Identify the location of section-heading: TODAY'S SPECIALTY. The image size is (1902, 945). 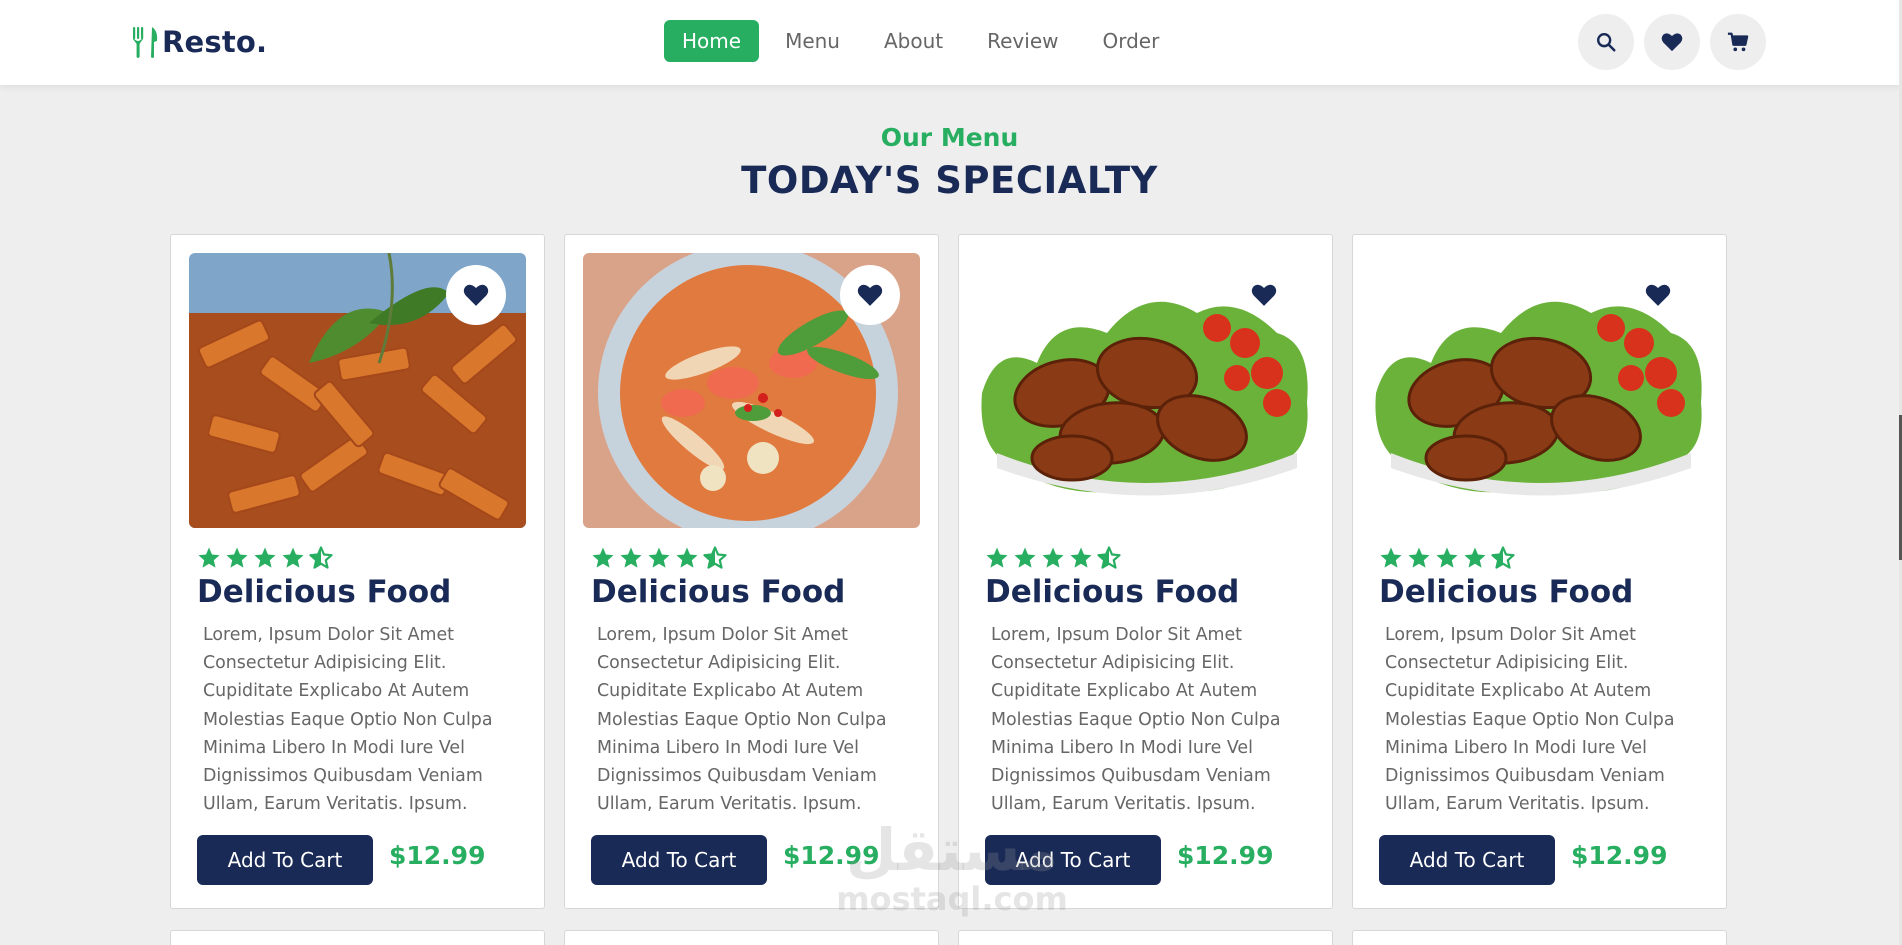
(949, 180).